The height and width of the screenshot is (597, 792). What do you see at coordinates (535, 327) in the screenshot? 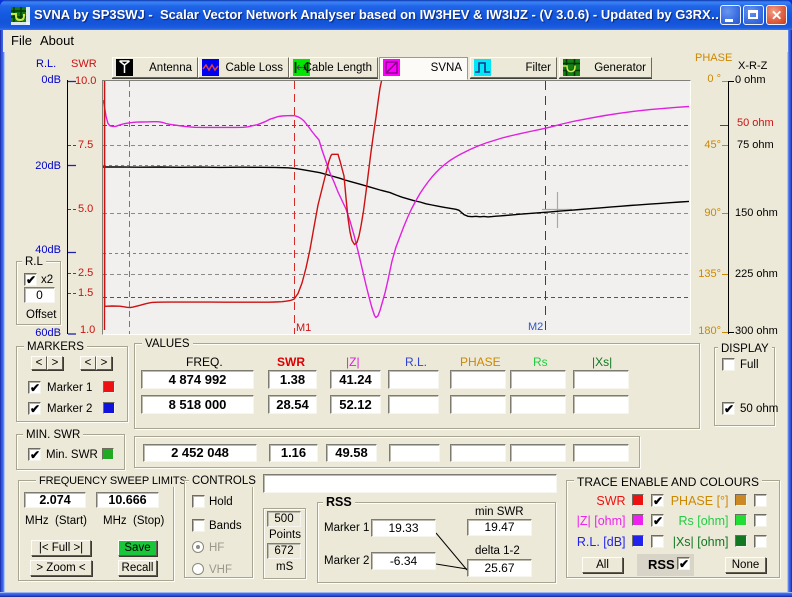
I see `svg-text: M2` at bounding box center [535, 327].